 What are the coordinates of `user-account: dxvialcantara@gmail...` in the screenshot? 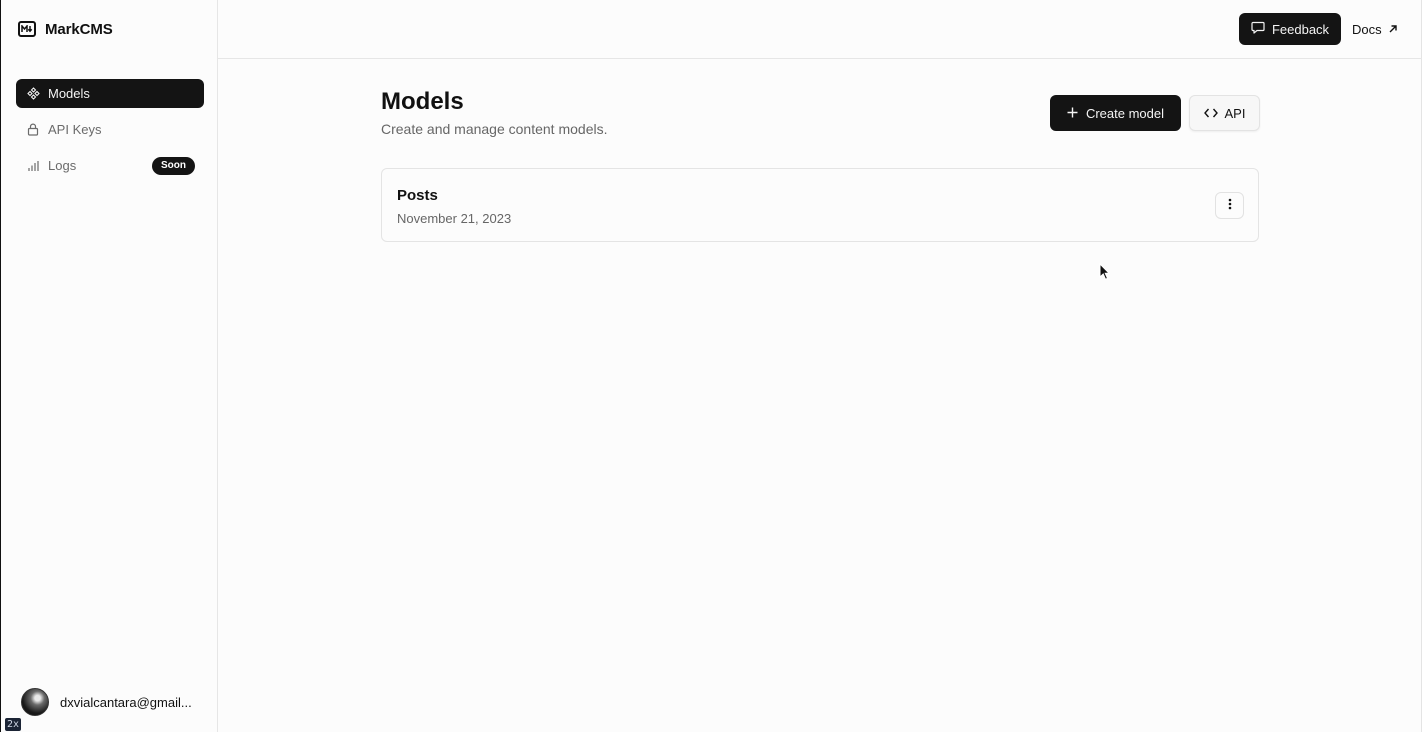 It's located at (106, 702).